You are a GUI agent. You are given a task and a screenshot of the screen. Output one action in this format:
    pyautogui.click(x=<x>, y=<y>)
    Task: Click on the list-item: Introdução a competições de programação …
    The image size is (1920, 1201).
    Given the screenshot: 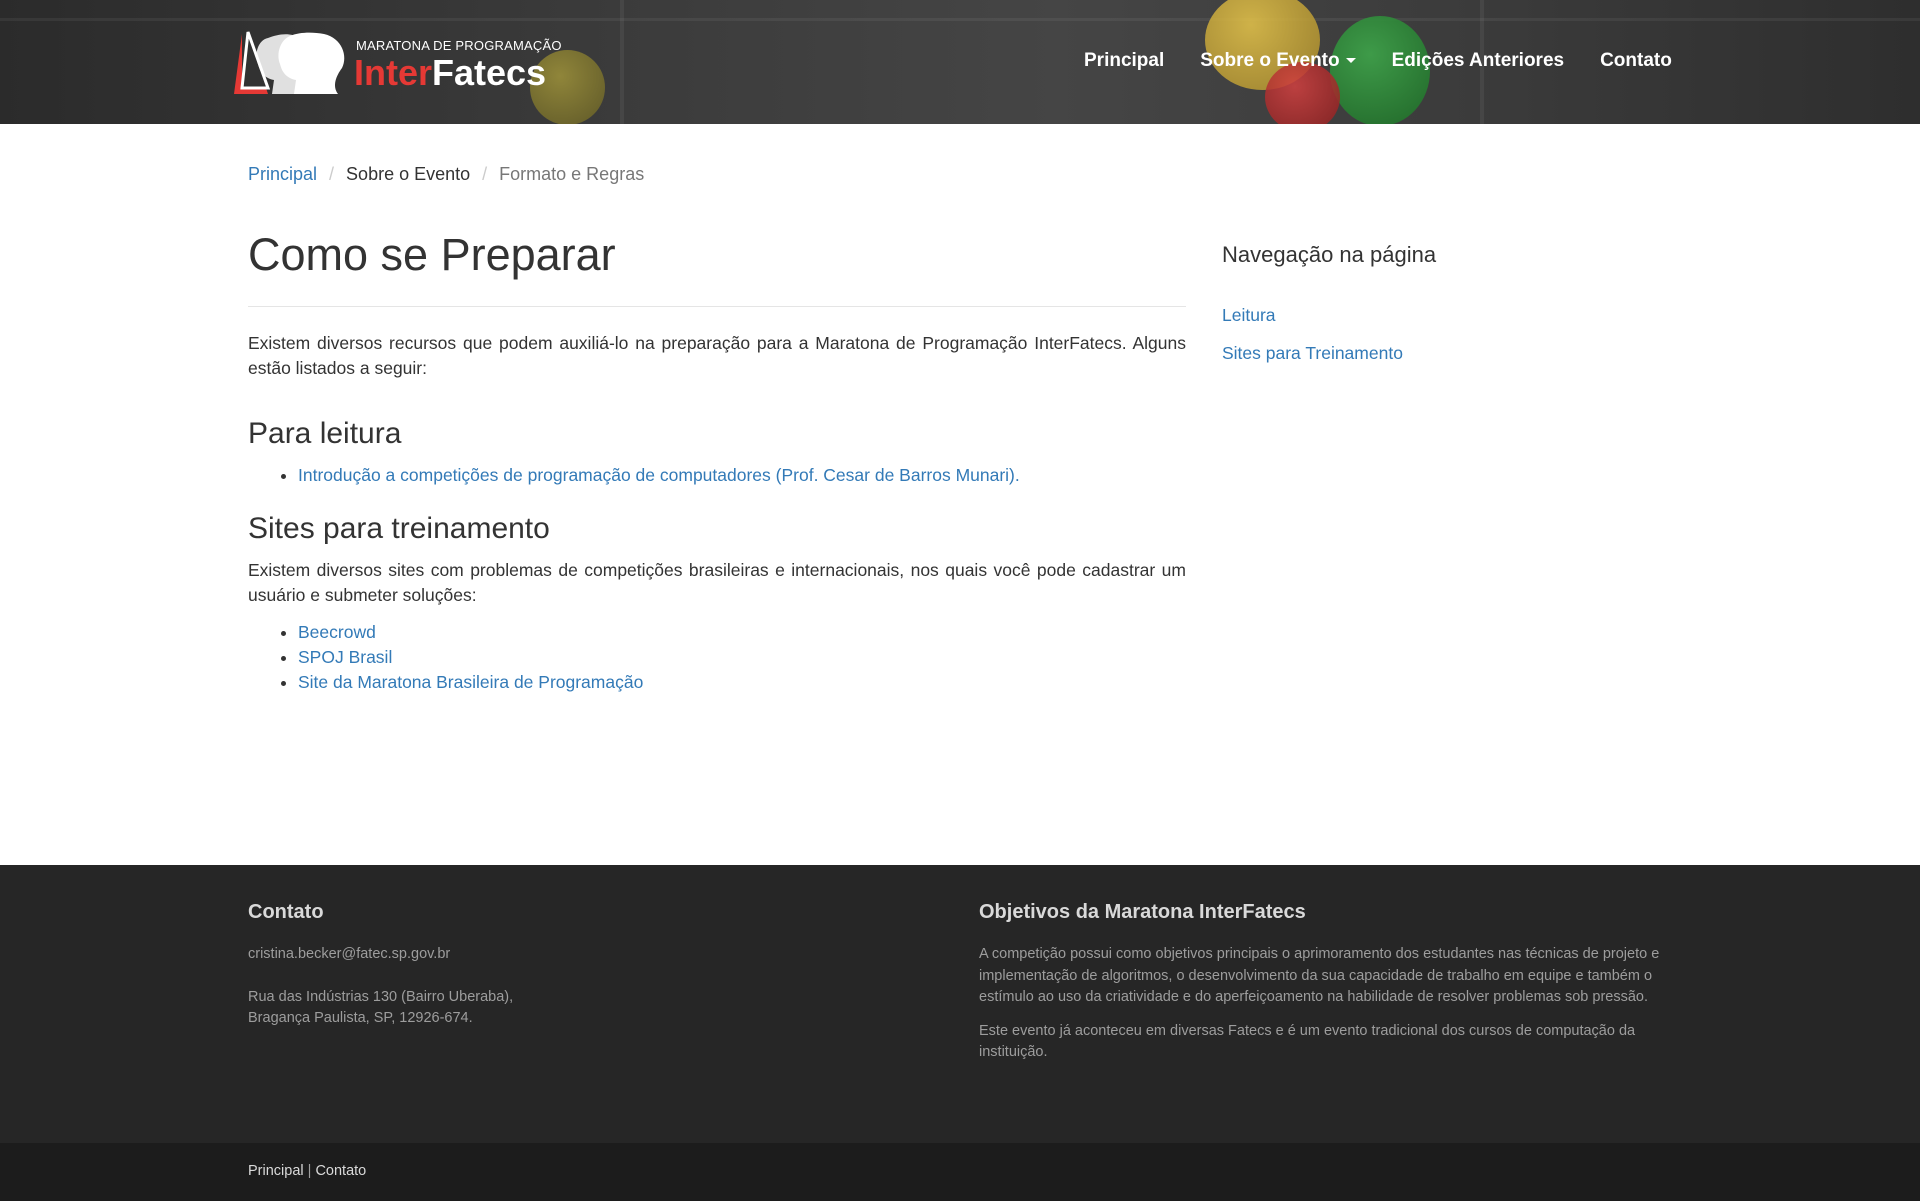 What is the action you would take?
    pyautogui.click(x=742, y=475)
    